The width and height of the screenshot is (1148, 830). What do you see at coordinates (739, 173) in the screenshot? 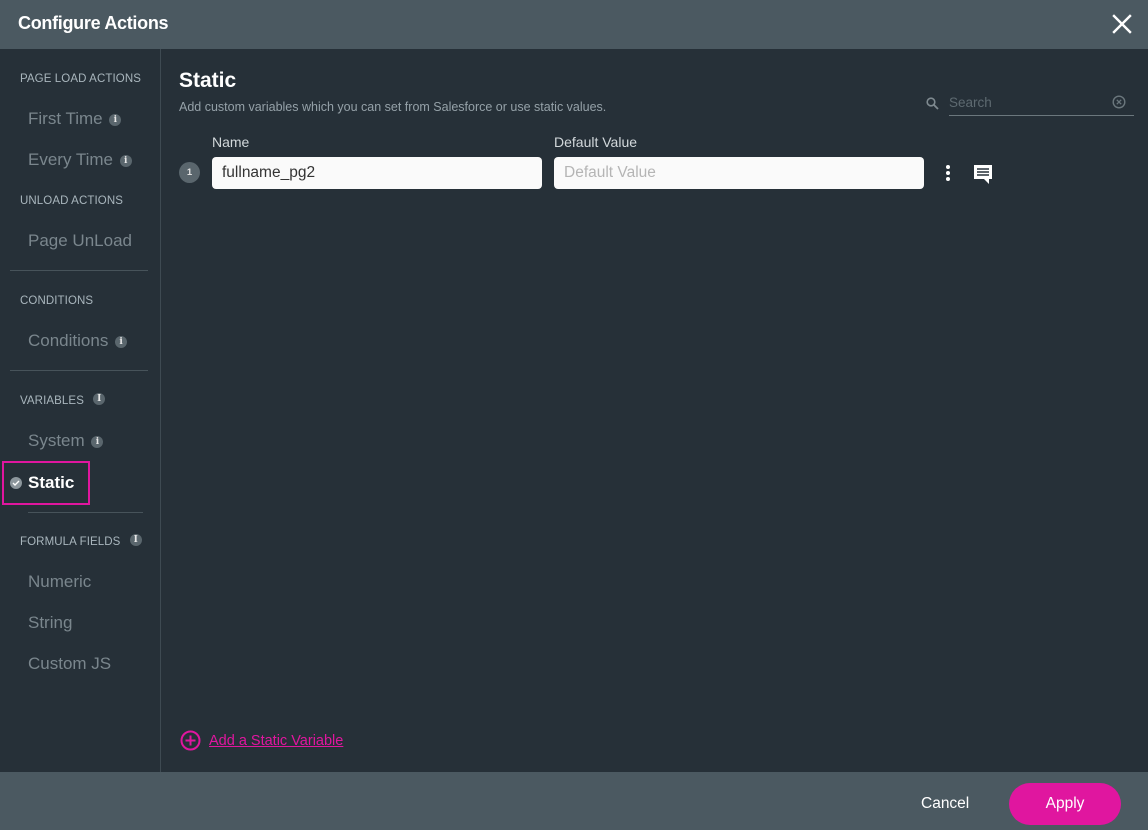
I see `default-value-input` at bounding box center [739, 173].